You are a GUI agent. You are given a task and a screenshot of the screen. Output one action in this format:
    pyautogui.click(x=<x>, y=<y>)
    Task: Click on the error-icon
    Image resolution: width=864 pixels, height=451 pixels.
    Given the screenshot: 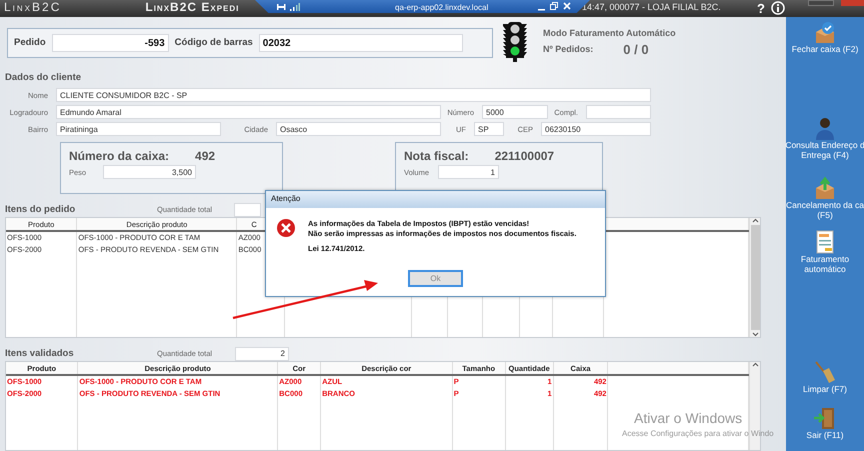 What is the action you would take?
    pyautogui.click(x=286, y=229)
    